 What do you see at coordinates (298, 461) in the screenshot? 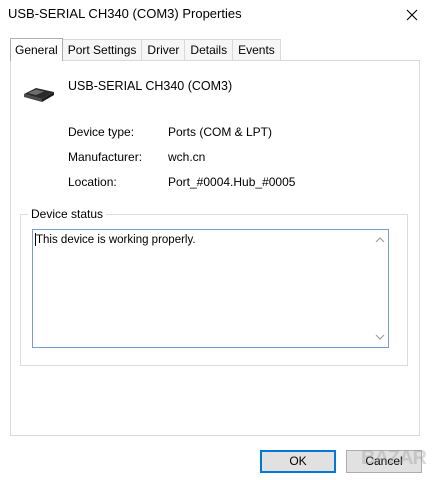
I see `ok-button: OK` at bounding box center [298, 461].